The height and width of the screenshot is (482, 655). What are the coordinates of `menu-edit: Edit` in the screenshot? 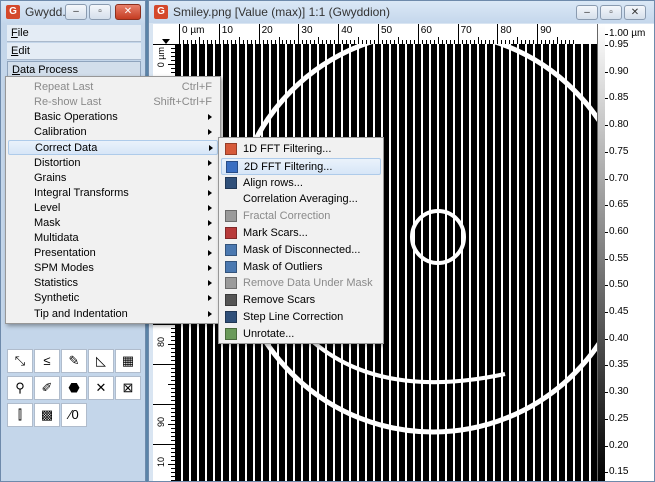 It's located at (74, 51).